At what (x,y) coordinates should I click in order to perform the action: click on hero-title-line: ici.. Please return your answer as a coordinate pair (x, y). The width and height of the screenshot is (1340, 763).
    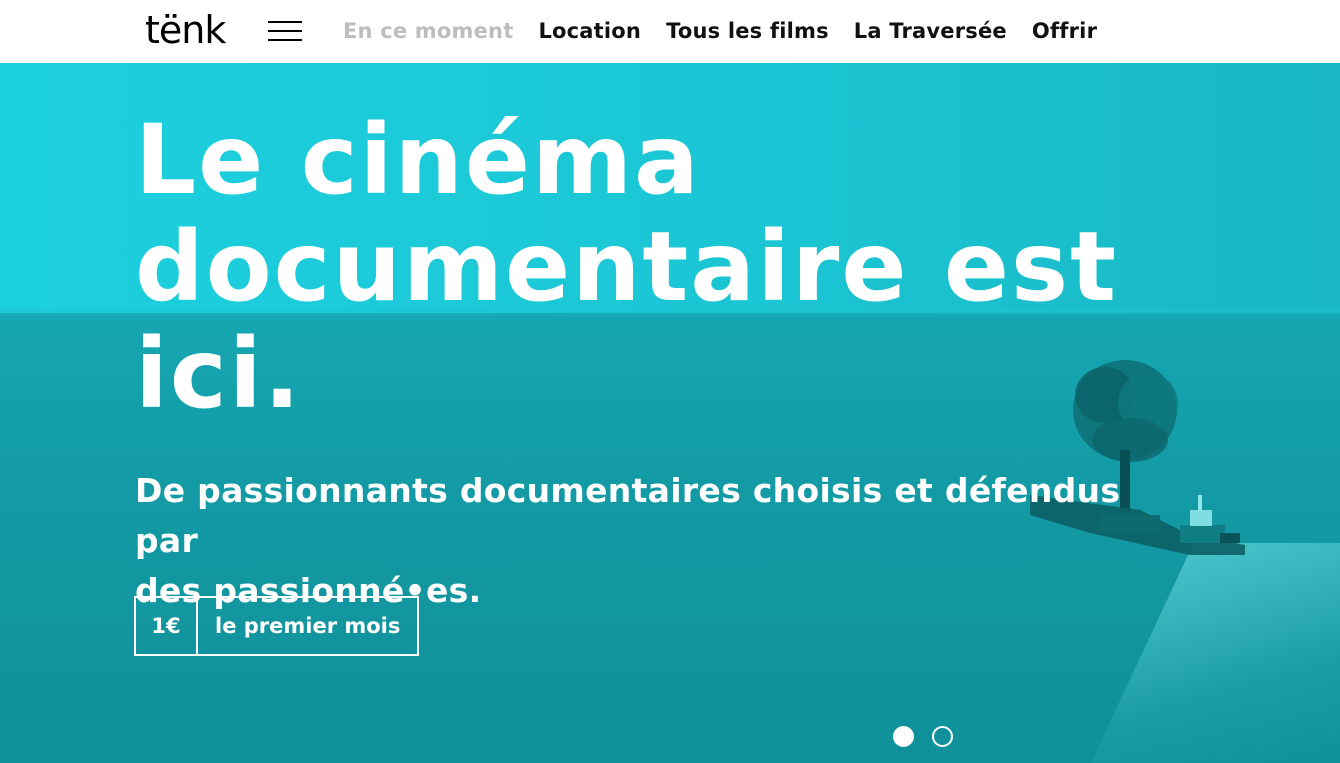
    Looking at the image, I should click on (219, 374).